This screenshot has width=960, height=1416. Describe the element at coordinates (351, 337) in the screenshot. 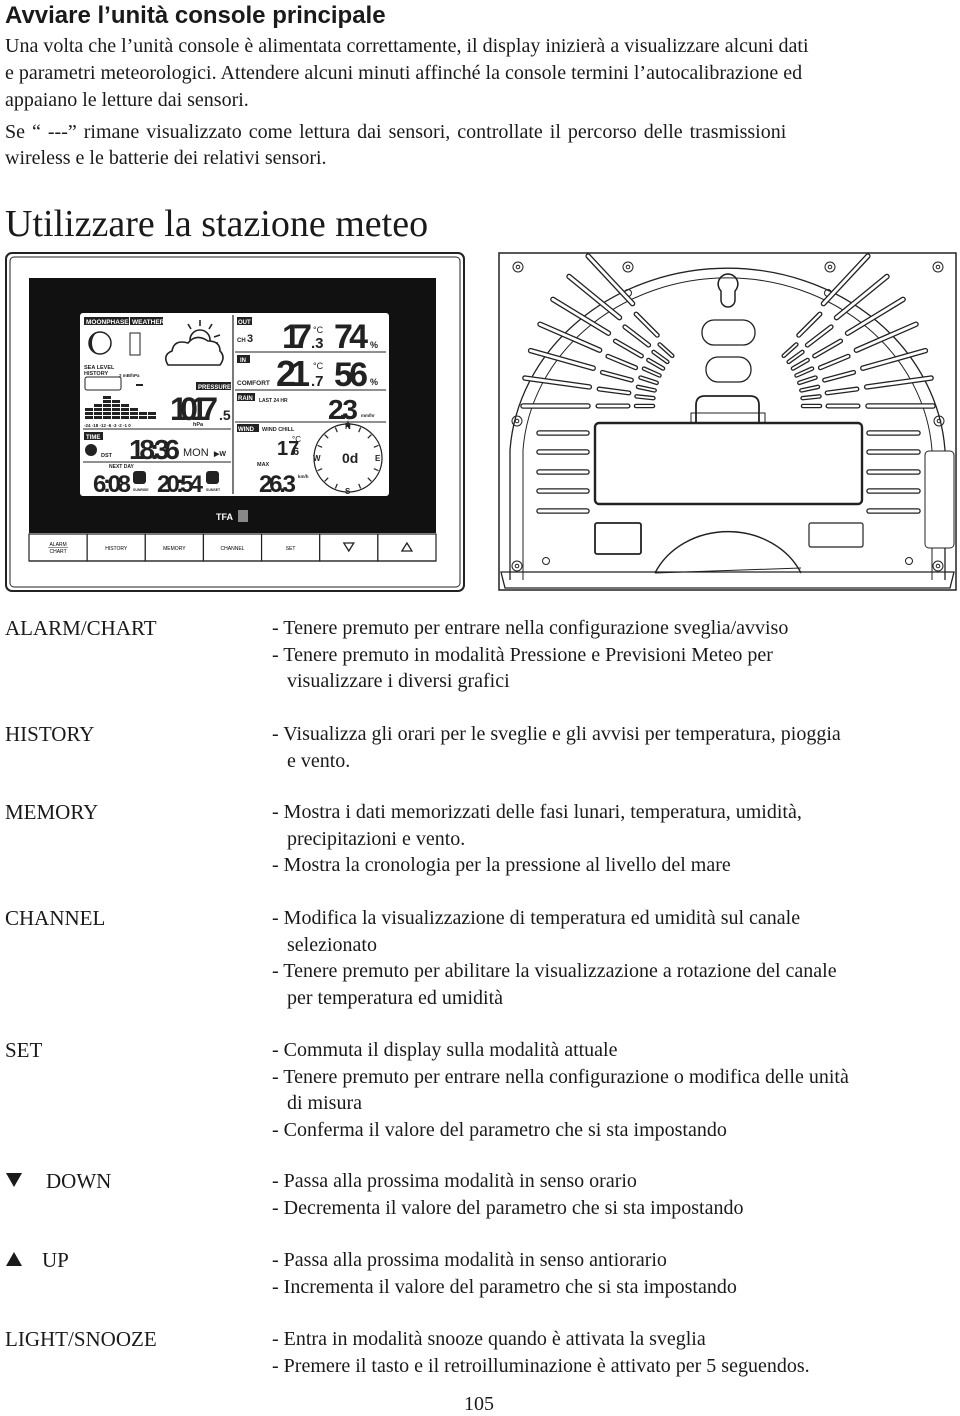

I see `lcd-out-humidity: 74` at that location.